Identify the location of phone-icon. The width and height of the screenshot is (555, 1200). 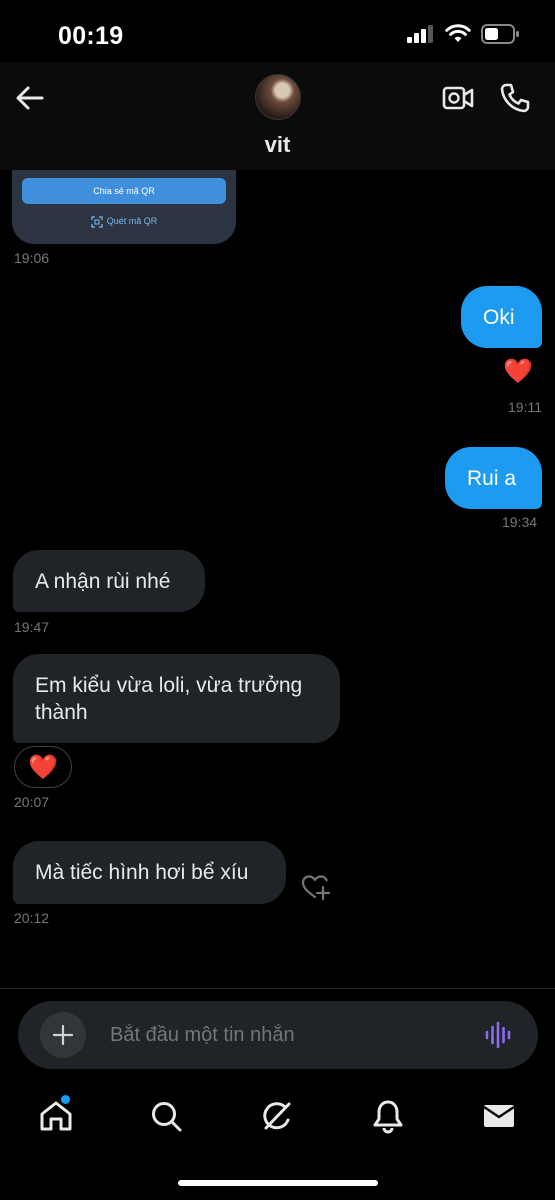
(515, 98).